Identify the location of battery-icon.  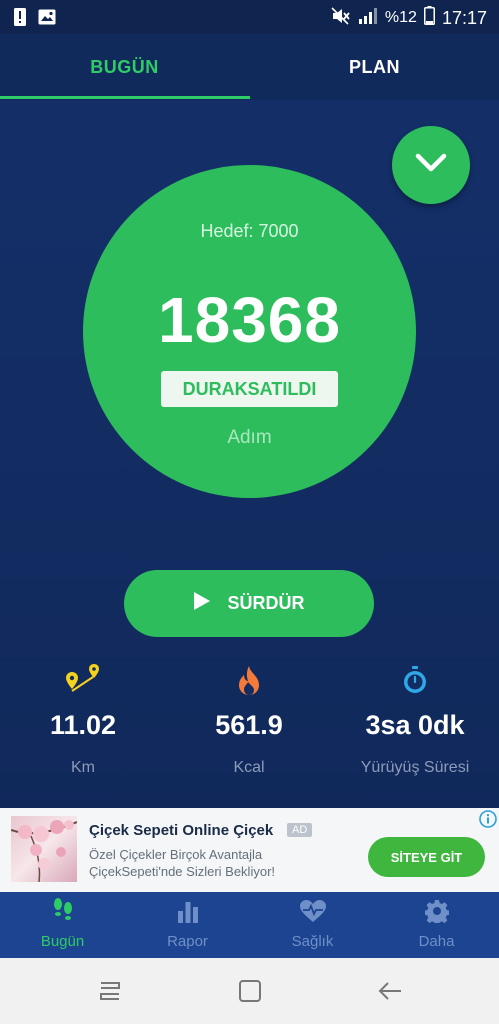
(429, 18).